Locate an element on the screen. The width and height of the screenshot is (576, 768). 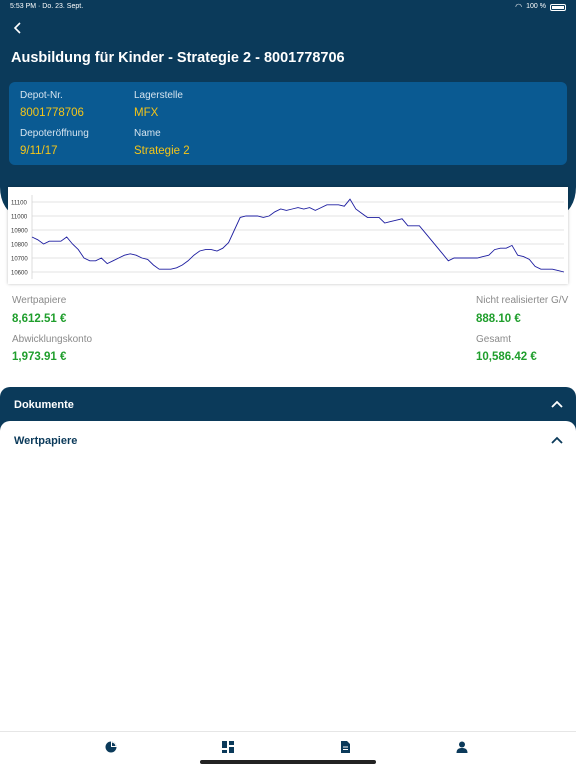
back-button is located at coordinates (18, 28).